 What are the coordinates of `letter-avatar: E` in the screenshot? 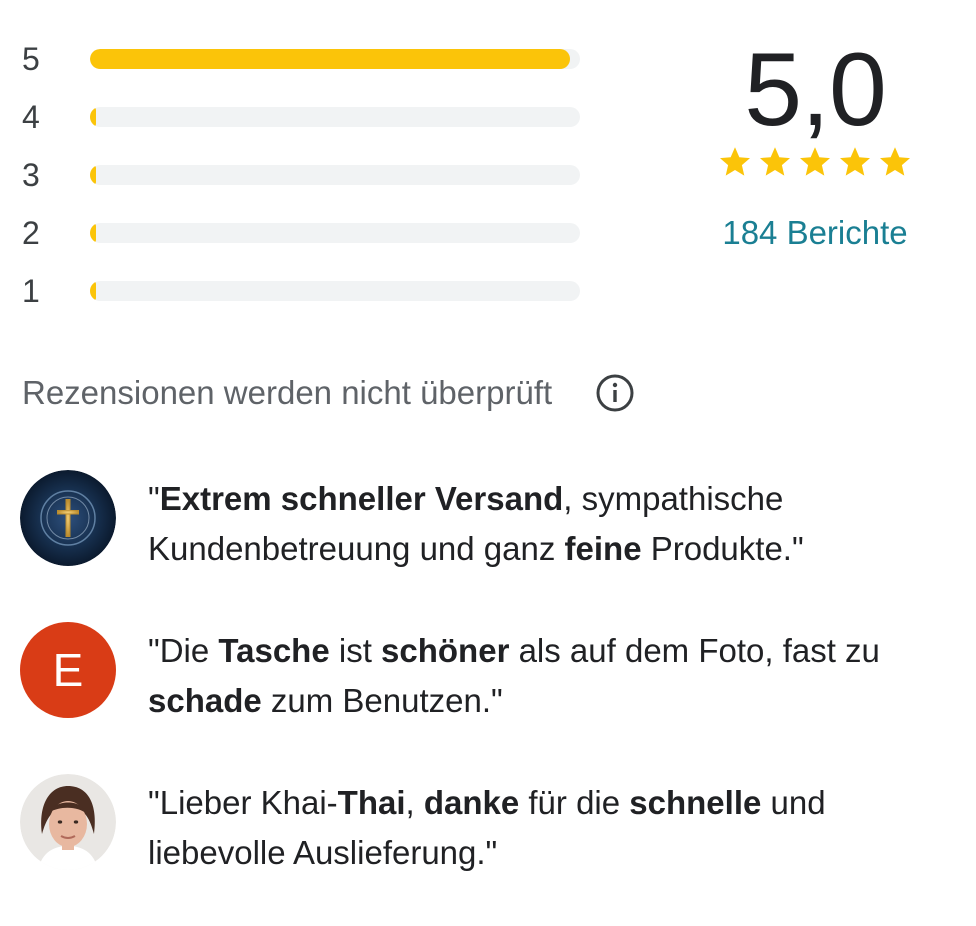 It's located at (68, 670).